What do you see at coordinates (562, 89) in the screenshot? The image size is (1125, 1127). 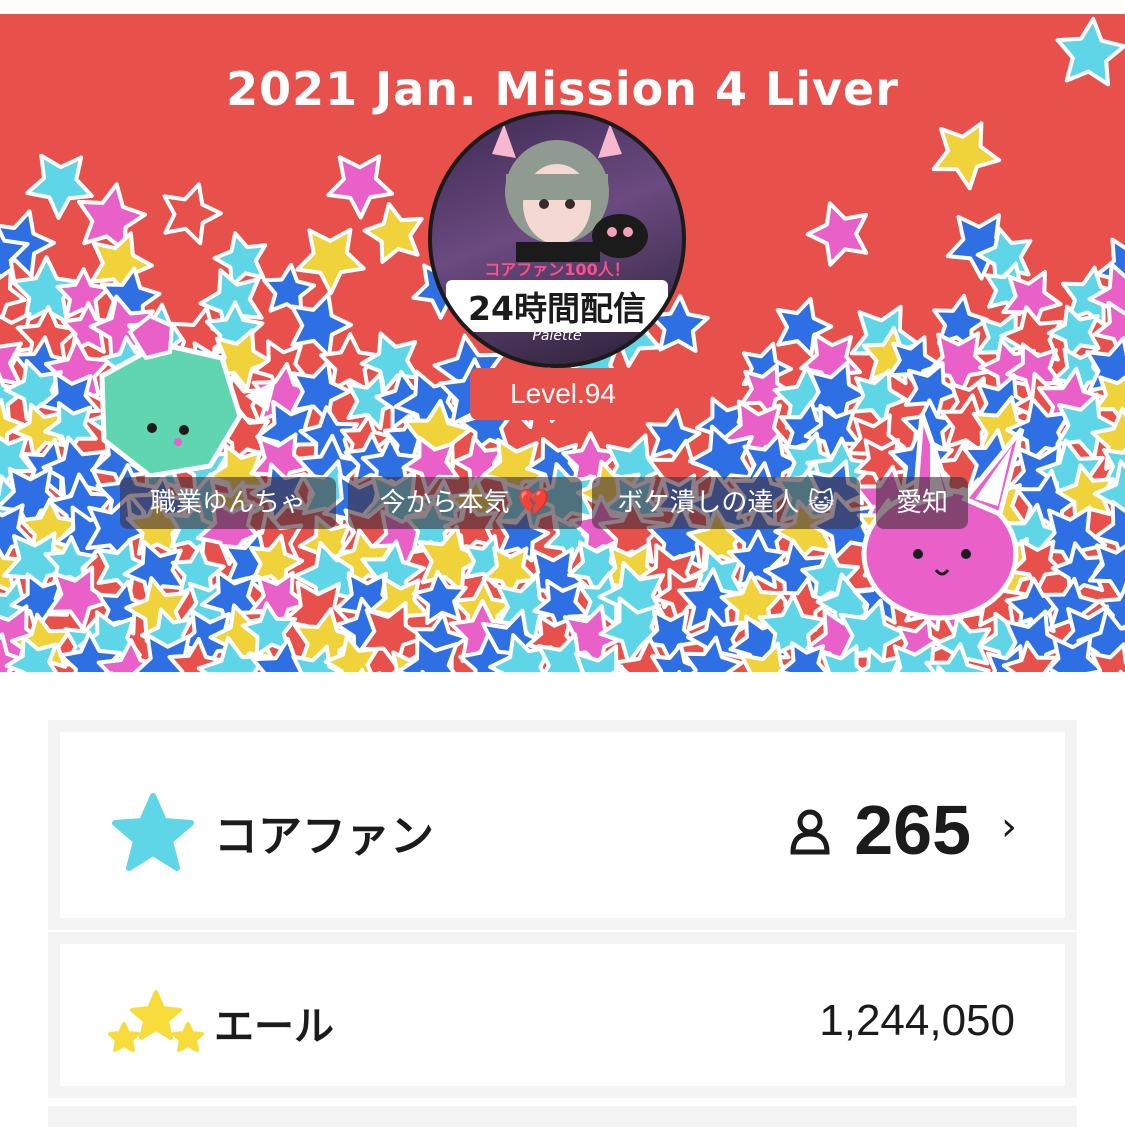 I see `banner-title: 2021 Jan. Mission 4 Liver` at bounding box center [562, 89].